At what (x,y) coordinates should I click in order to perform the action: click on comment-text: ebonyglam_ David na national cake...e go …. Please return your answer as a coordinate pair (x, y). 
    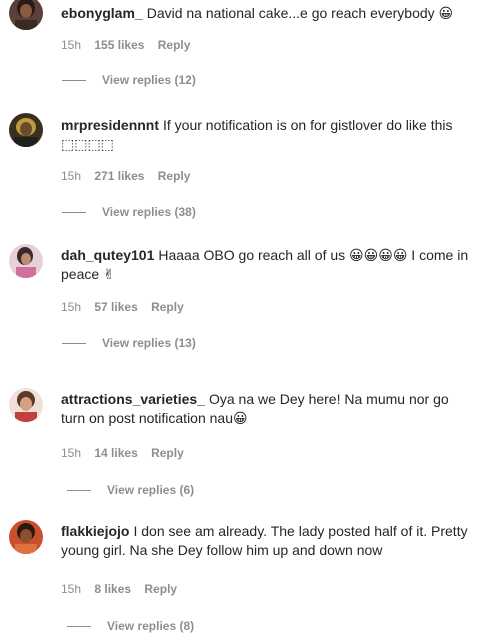
    Looking at the image, I should click on (266, 13).